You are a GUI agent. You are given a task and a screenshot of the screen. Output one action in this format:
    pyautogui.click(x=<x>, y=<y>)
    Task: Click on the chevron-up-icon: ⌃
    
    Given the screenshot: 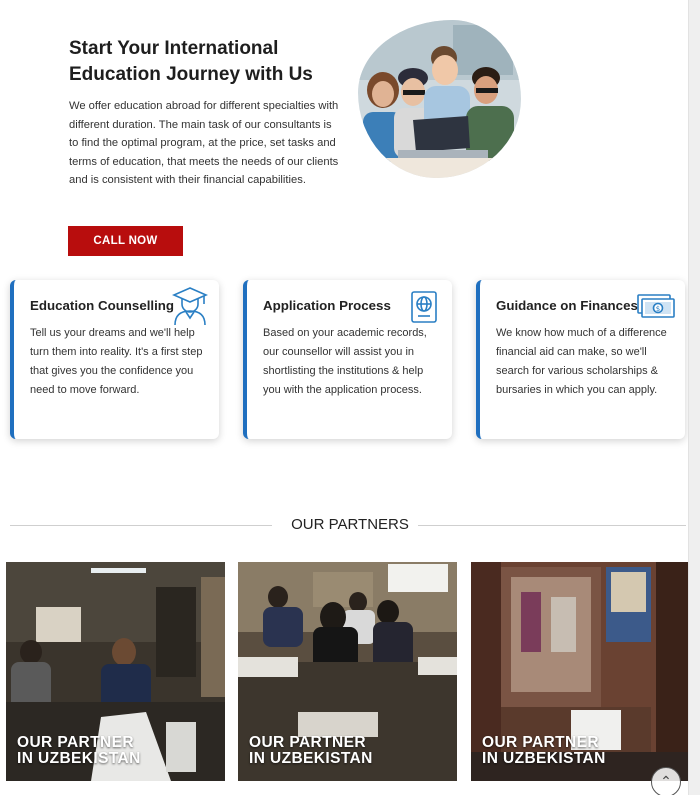 What is the action you would take?
    pyautogui.click(x=666, y=781)
    